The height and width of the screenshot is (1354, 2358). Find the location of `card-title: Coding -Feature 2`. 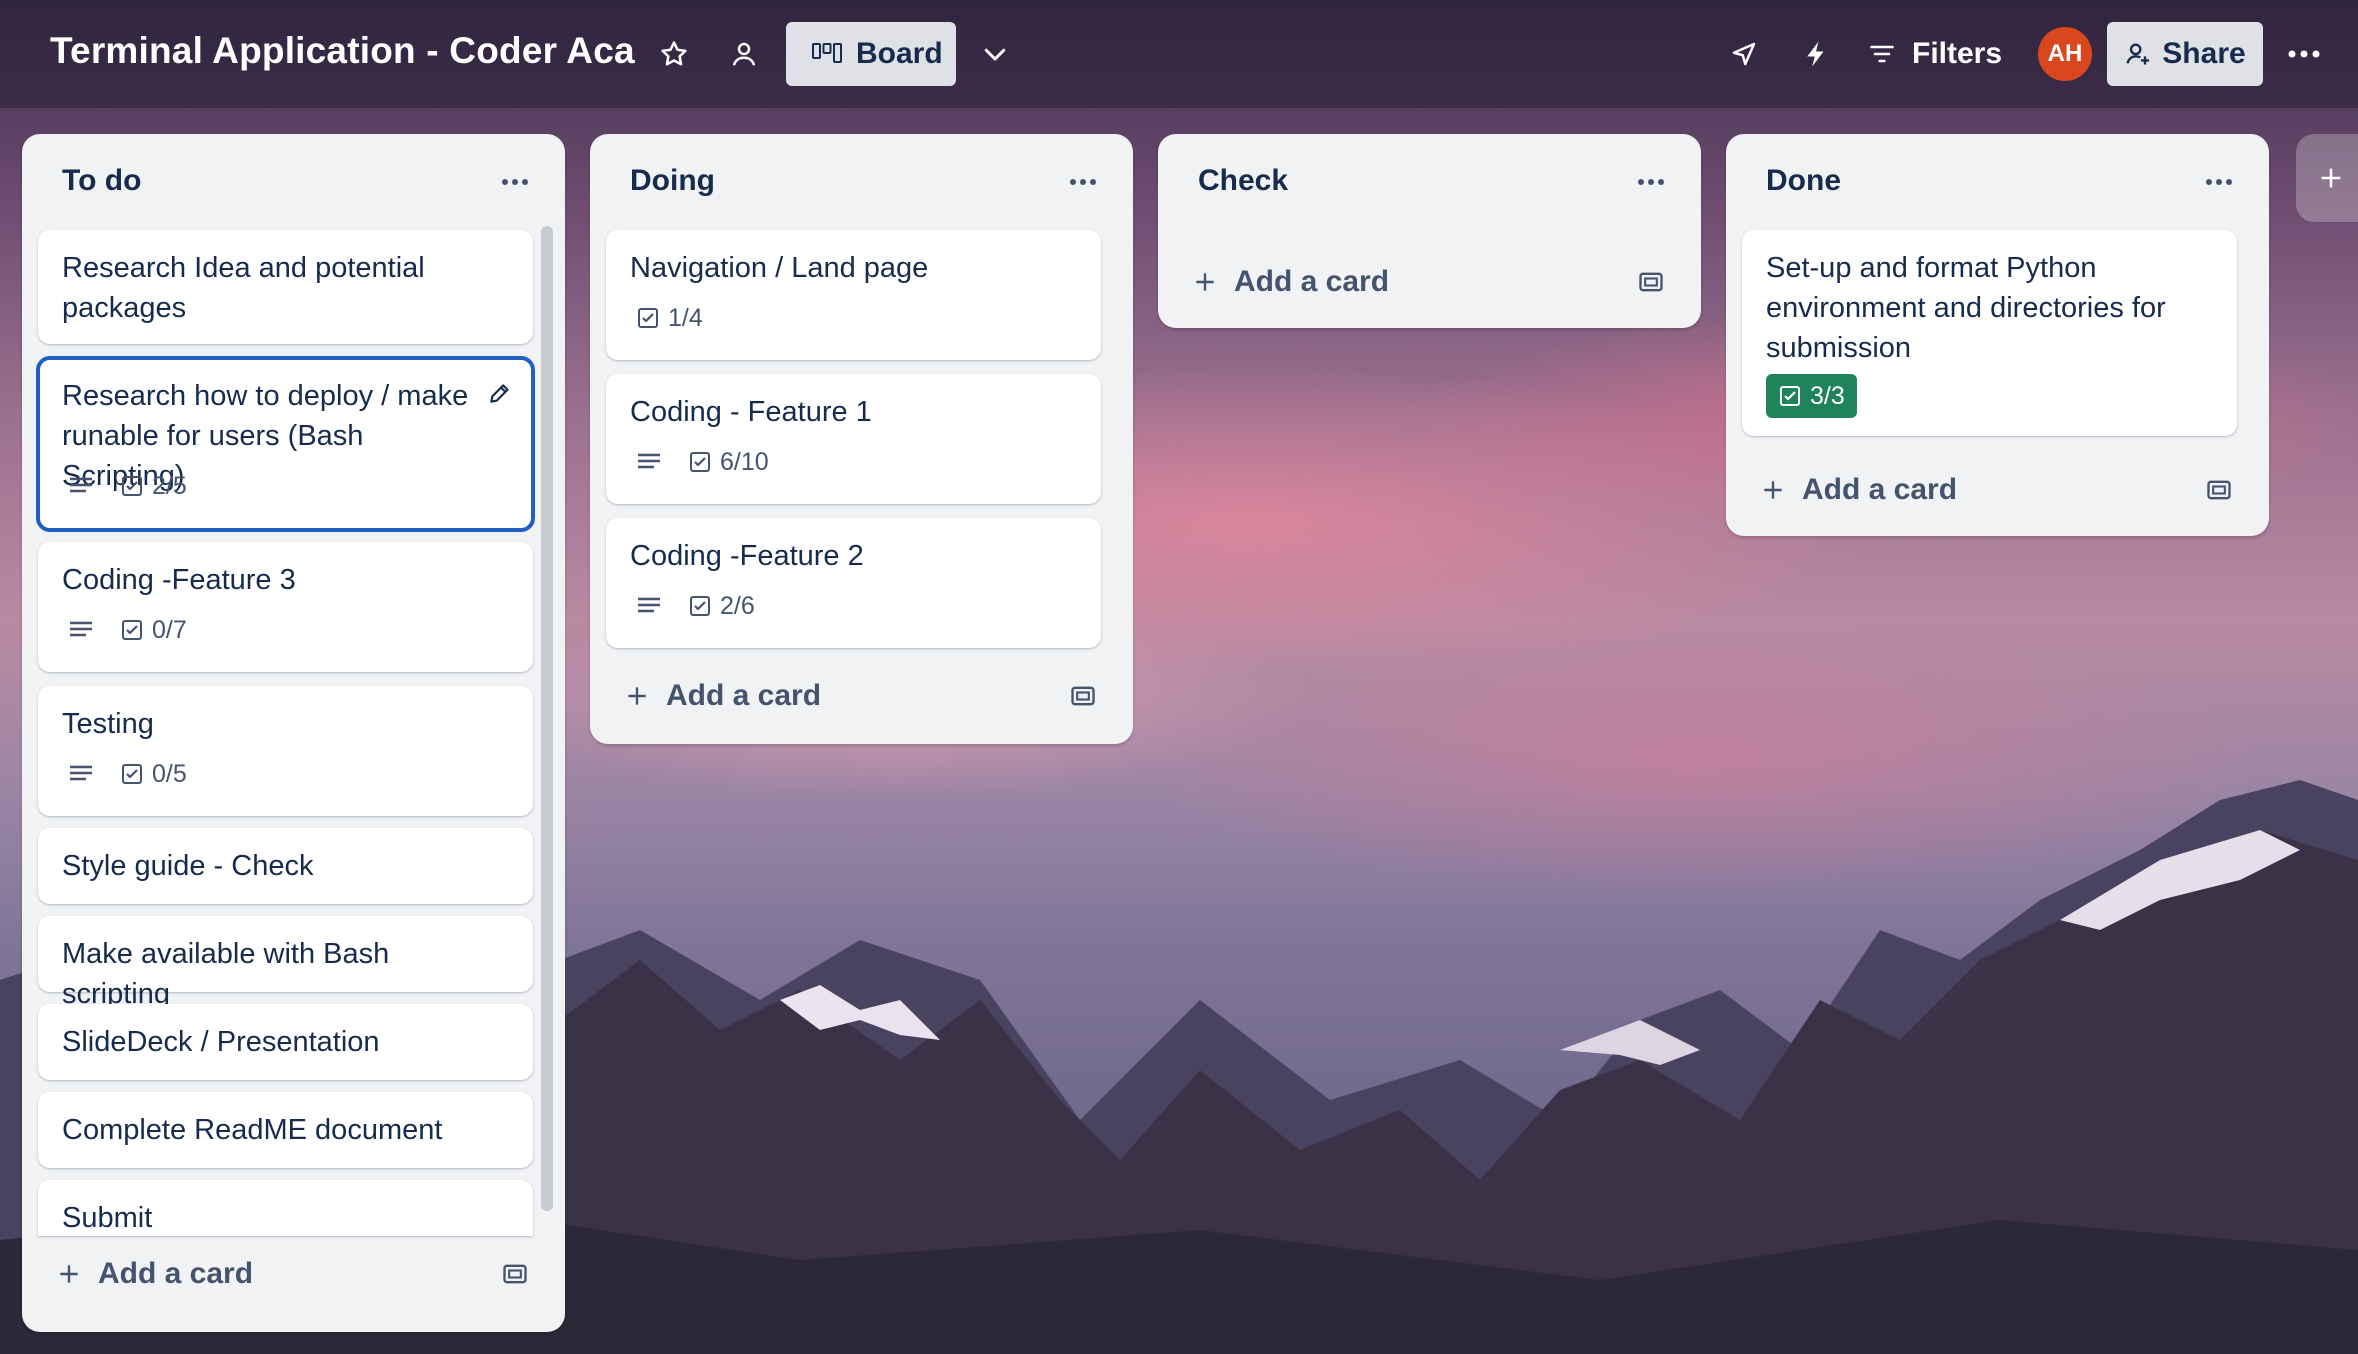

card-title: Coding -Feature 2 is located at coordinates (747, 556).